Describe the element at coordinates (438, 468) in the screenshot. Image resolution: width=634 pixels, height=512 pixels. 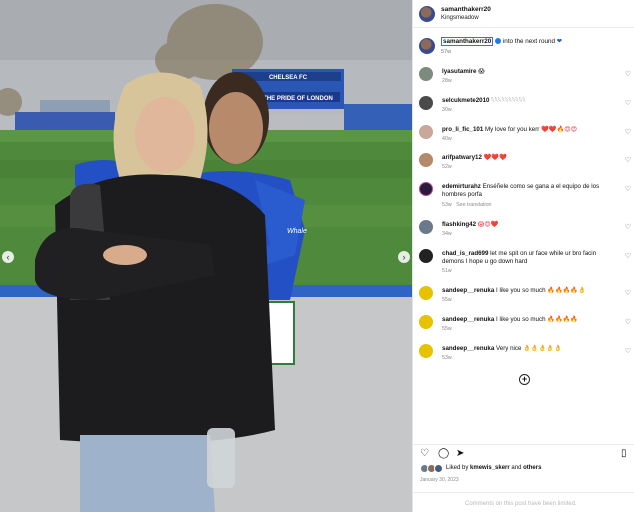
I see `liker-avatar` at that location.